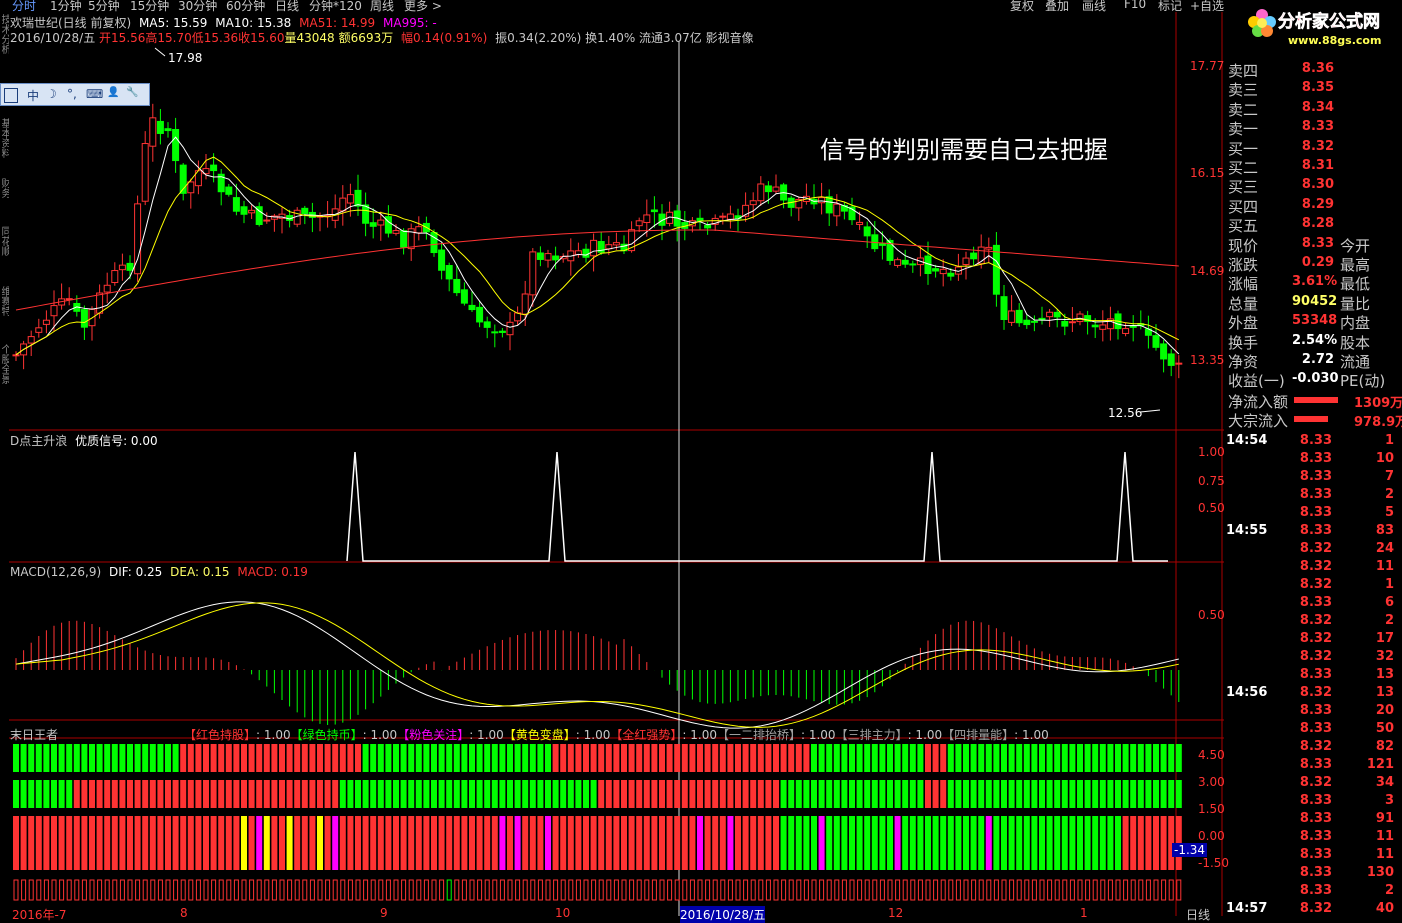 The width and height of the screenshot is (1402, 923). Describe the element at coordinates (1317, 68) in the screenshot. I see `quote-value-0: 8.36` at that location.